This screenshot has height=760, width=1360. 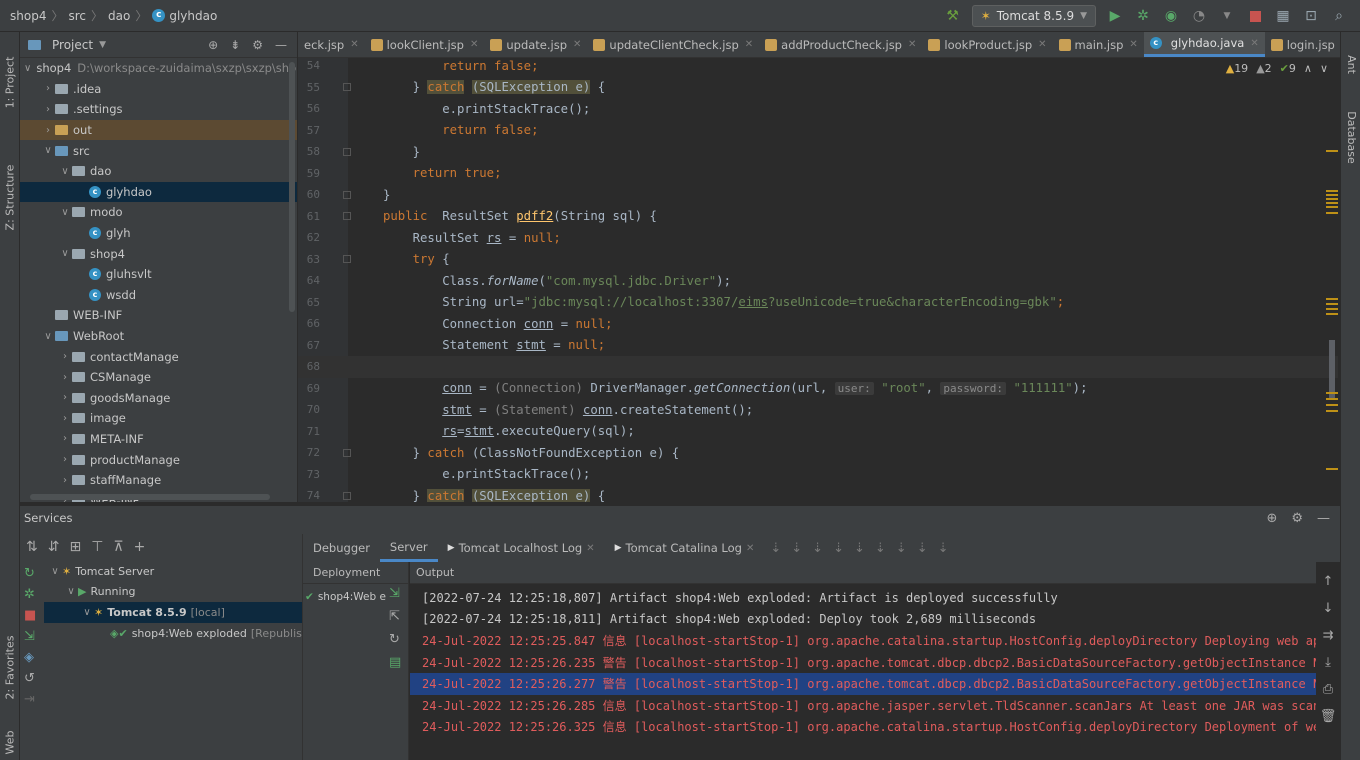 I want to click on code-line: 61 public ResultSet pdff2(String sql) {, so click(x=818, y=217).